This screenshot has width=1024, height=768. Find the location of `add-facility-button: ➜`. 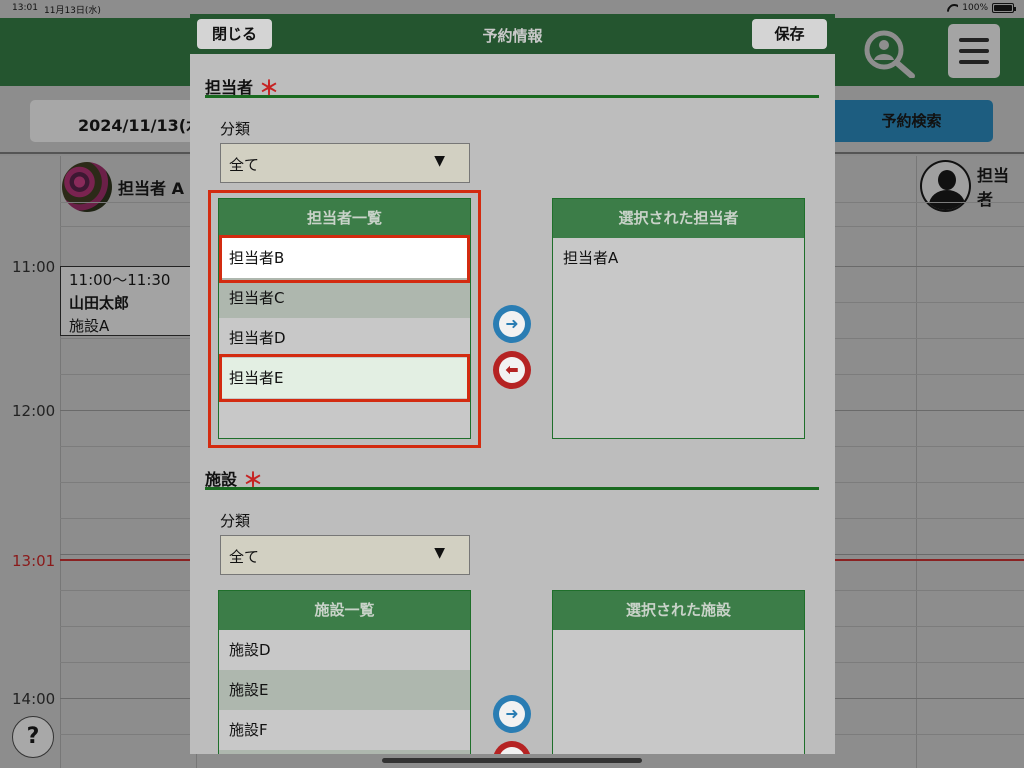

add-facility-button: ➜ is located at coordinates (512, 714).